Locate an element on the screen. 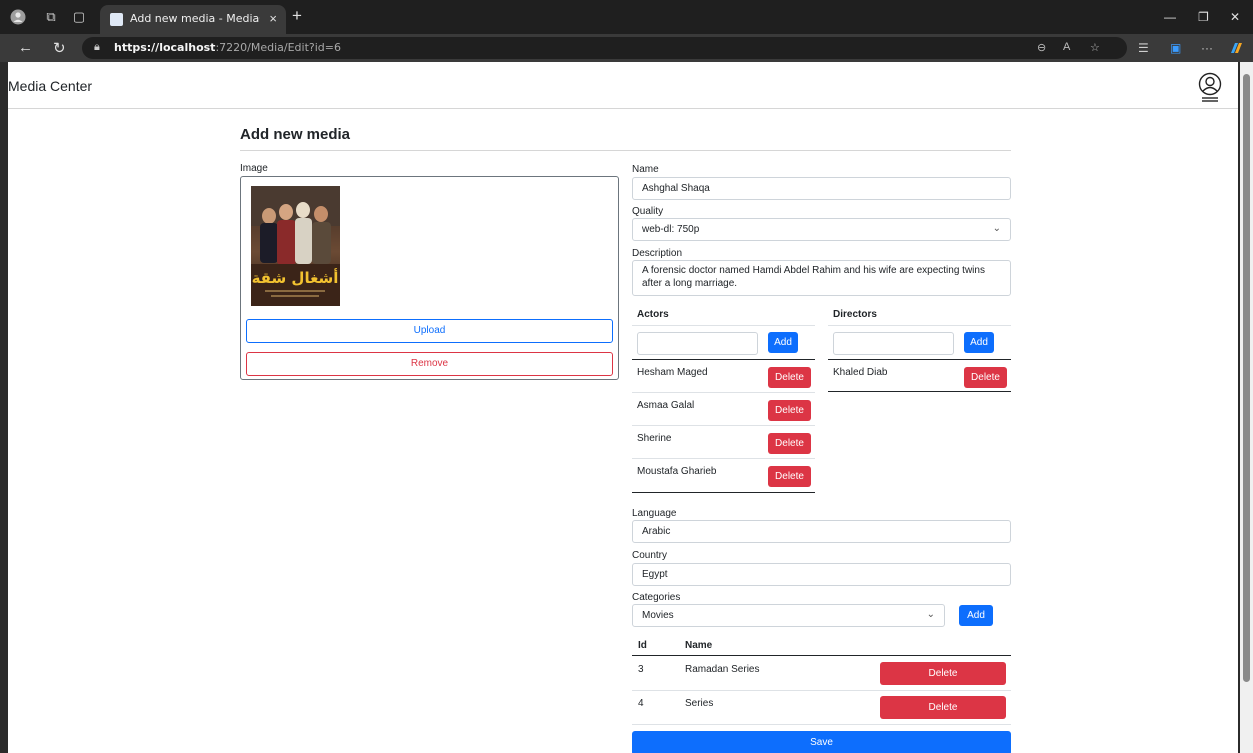 Image resolution: width=1253 pixels, height=753 pixels. quality-select: web-dl: 750p ⌄ is located at coordinates (821, 229).